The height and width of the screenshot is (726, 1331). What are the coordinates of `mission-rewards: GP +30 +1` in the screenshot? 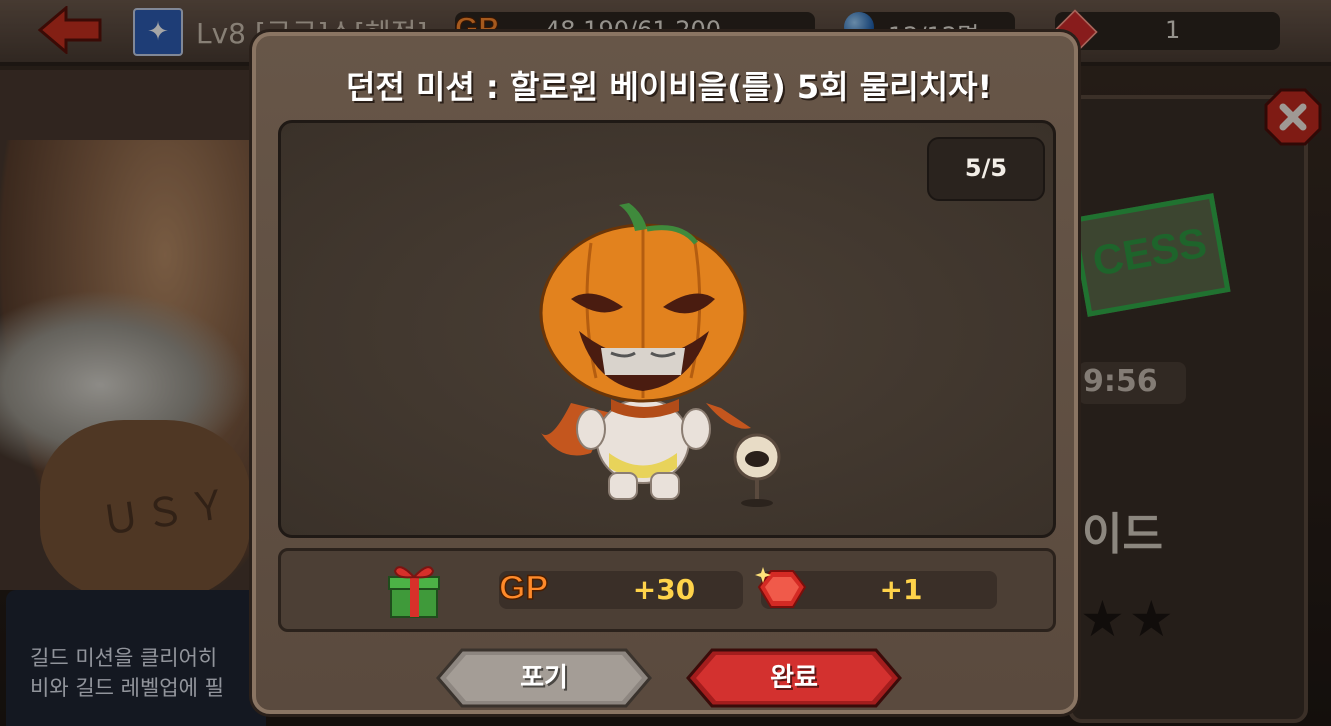 It's located at (667, 590).